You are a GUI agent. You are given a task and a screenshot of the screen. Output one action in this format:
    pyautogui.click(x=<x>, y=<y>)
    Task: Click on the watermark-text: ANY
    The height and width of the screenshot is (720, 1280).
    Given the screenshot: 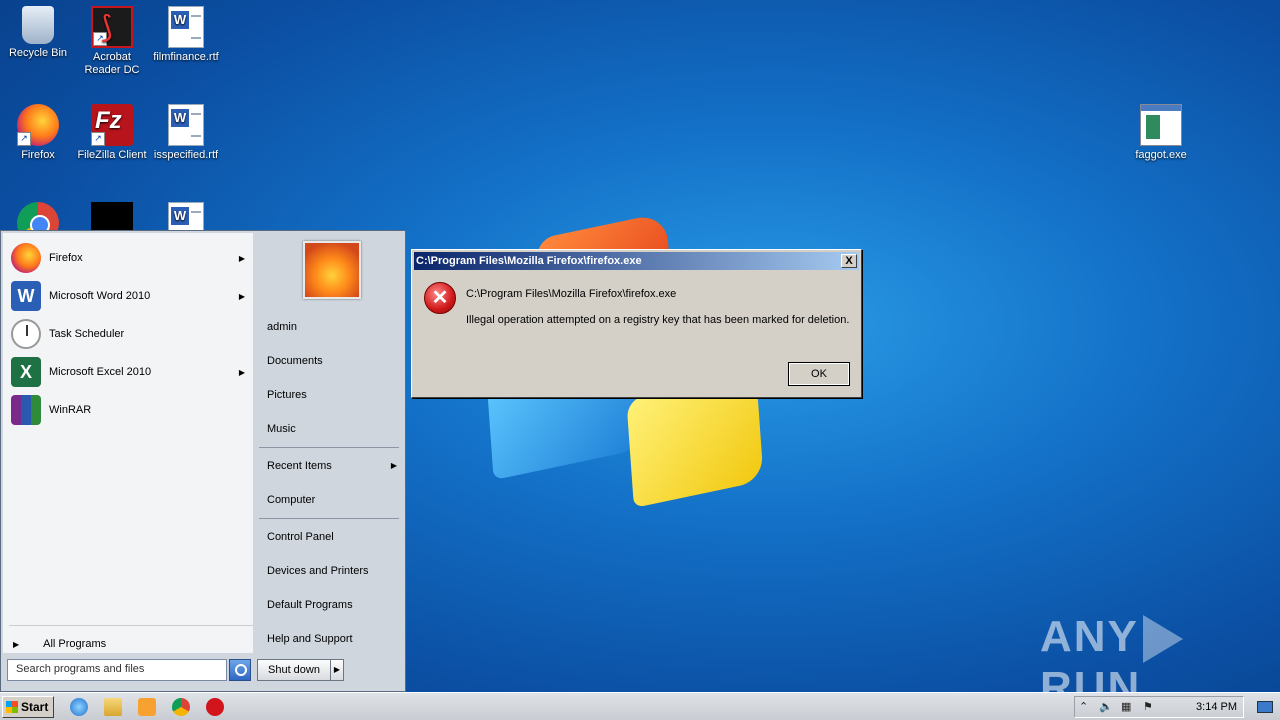 What is the action you would take?
    pyautogui.click(x=1089, y=636)
    